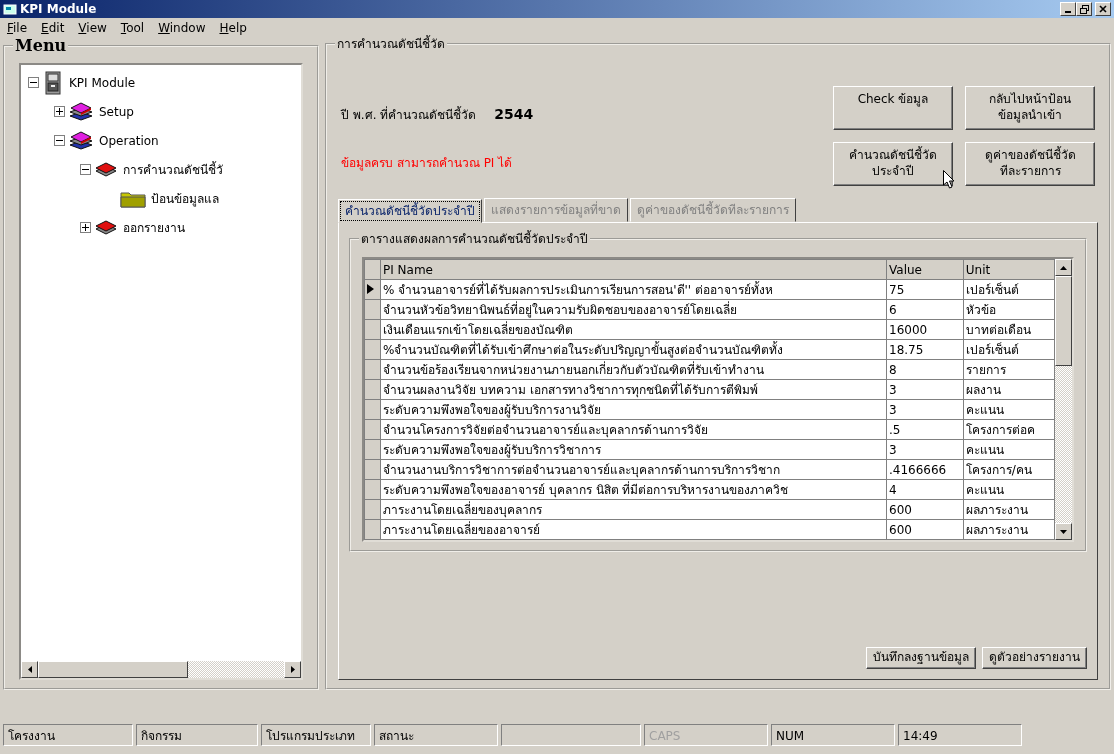 The height and width of the screenshot is (754, 1114). I want to click on action-button: Check ข้อมูล, so click(893, 108).